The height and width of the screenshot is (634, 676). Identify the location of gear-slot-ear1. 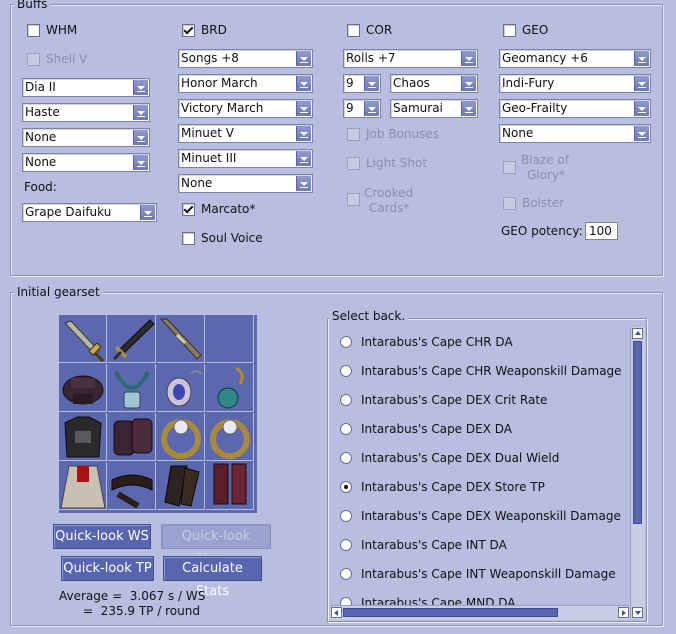
(181, 388).